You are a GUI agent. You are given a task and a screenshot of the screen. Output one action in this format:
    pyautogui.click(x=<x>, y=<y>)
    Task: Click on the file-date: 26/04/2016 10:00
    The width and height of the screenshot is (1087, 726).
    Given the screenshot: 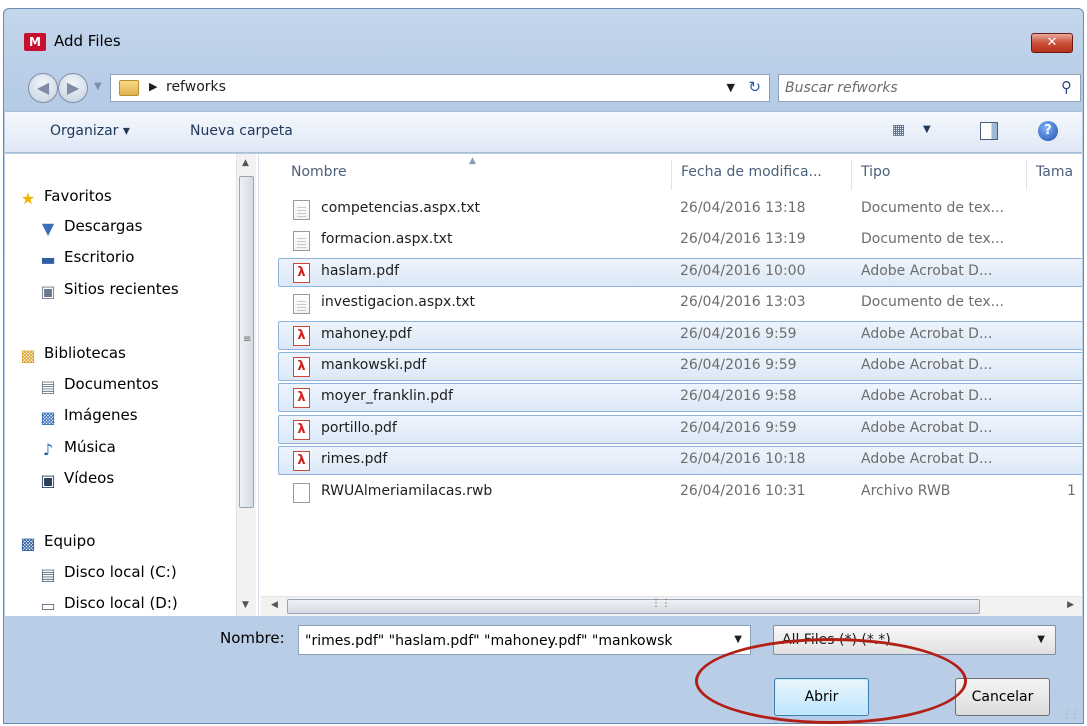 What is the action you would take?
    pyautogui.click(x=743, y=270)
    